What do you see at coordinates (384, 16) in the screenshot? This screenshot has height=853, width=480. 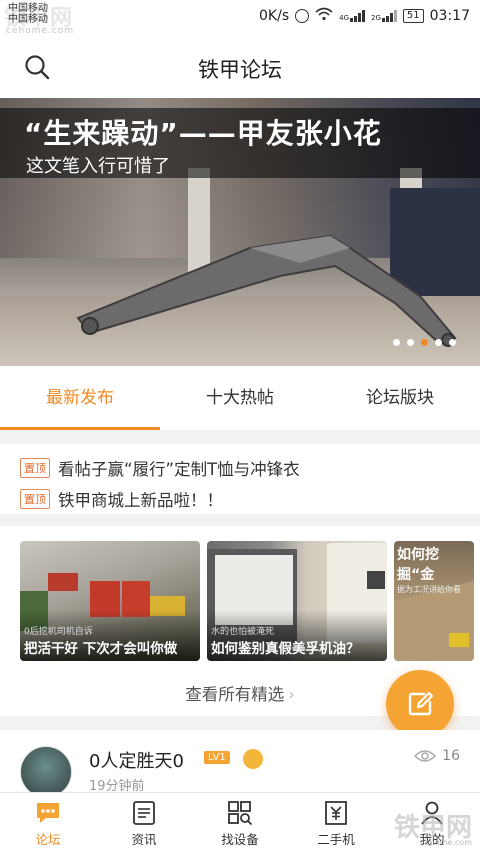 I see `signal-2g-icon: 2G` at bounding box center [384, 16].